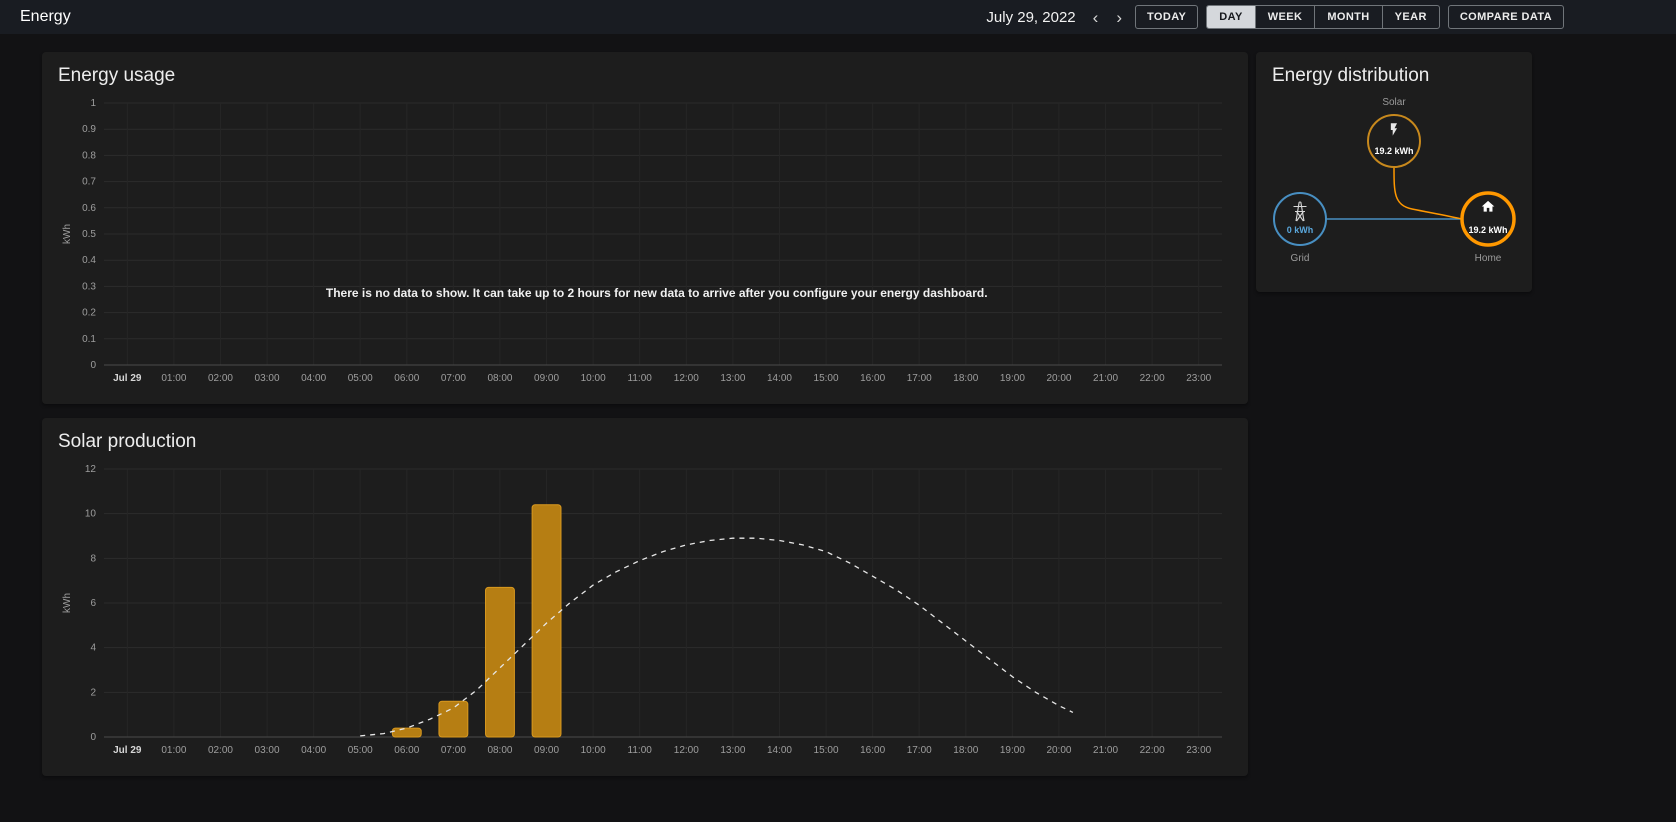 This screenshot has width=1676, height=822. Describe the element at coordinates (1300, 219) in the screenshot. I see `grid-node-circle` at that location.